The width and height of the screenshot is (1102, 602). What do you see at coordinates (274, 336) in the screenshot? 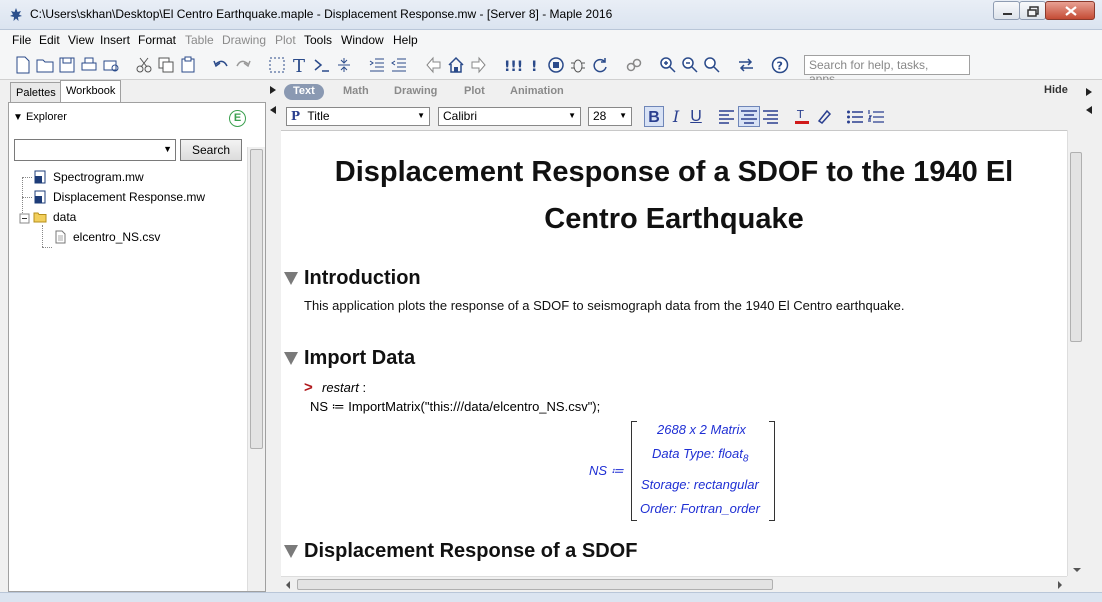
I see `panel-splitter` at bounding box center [274, 336].